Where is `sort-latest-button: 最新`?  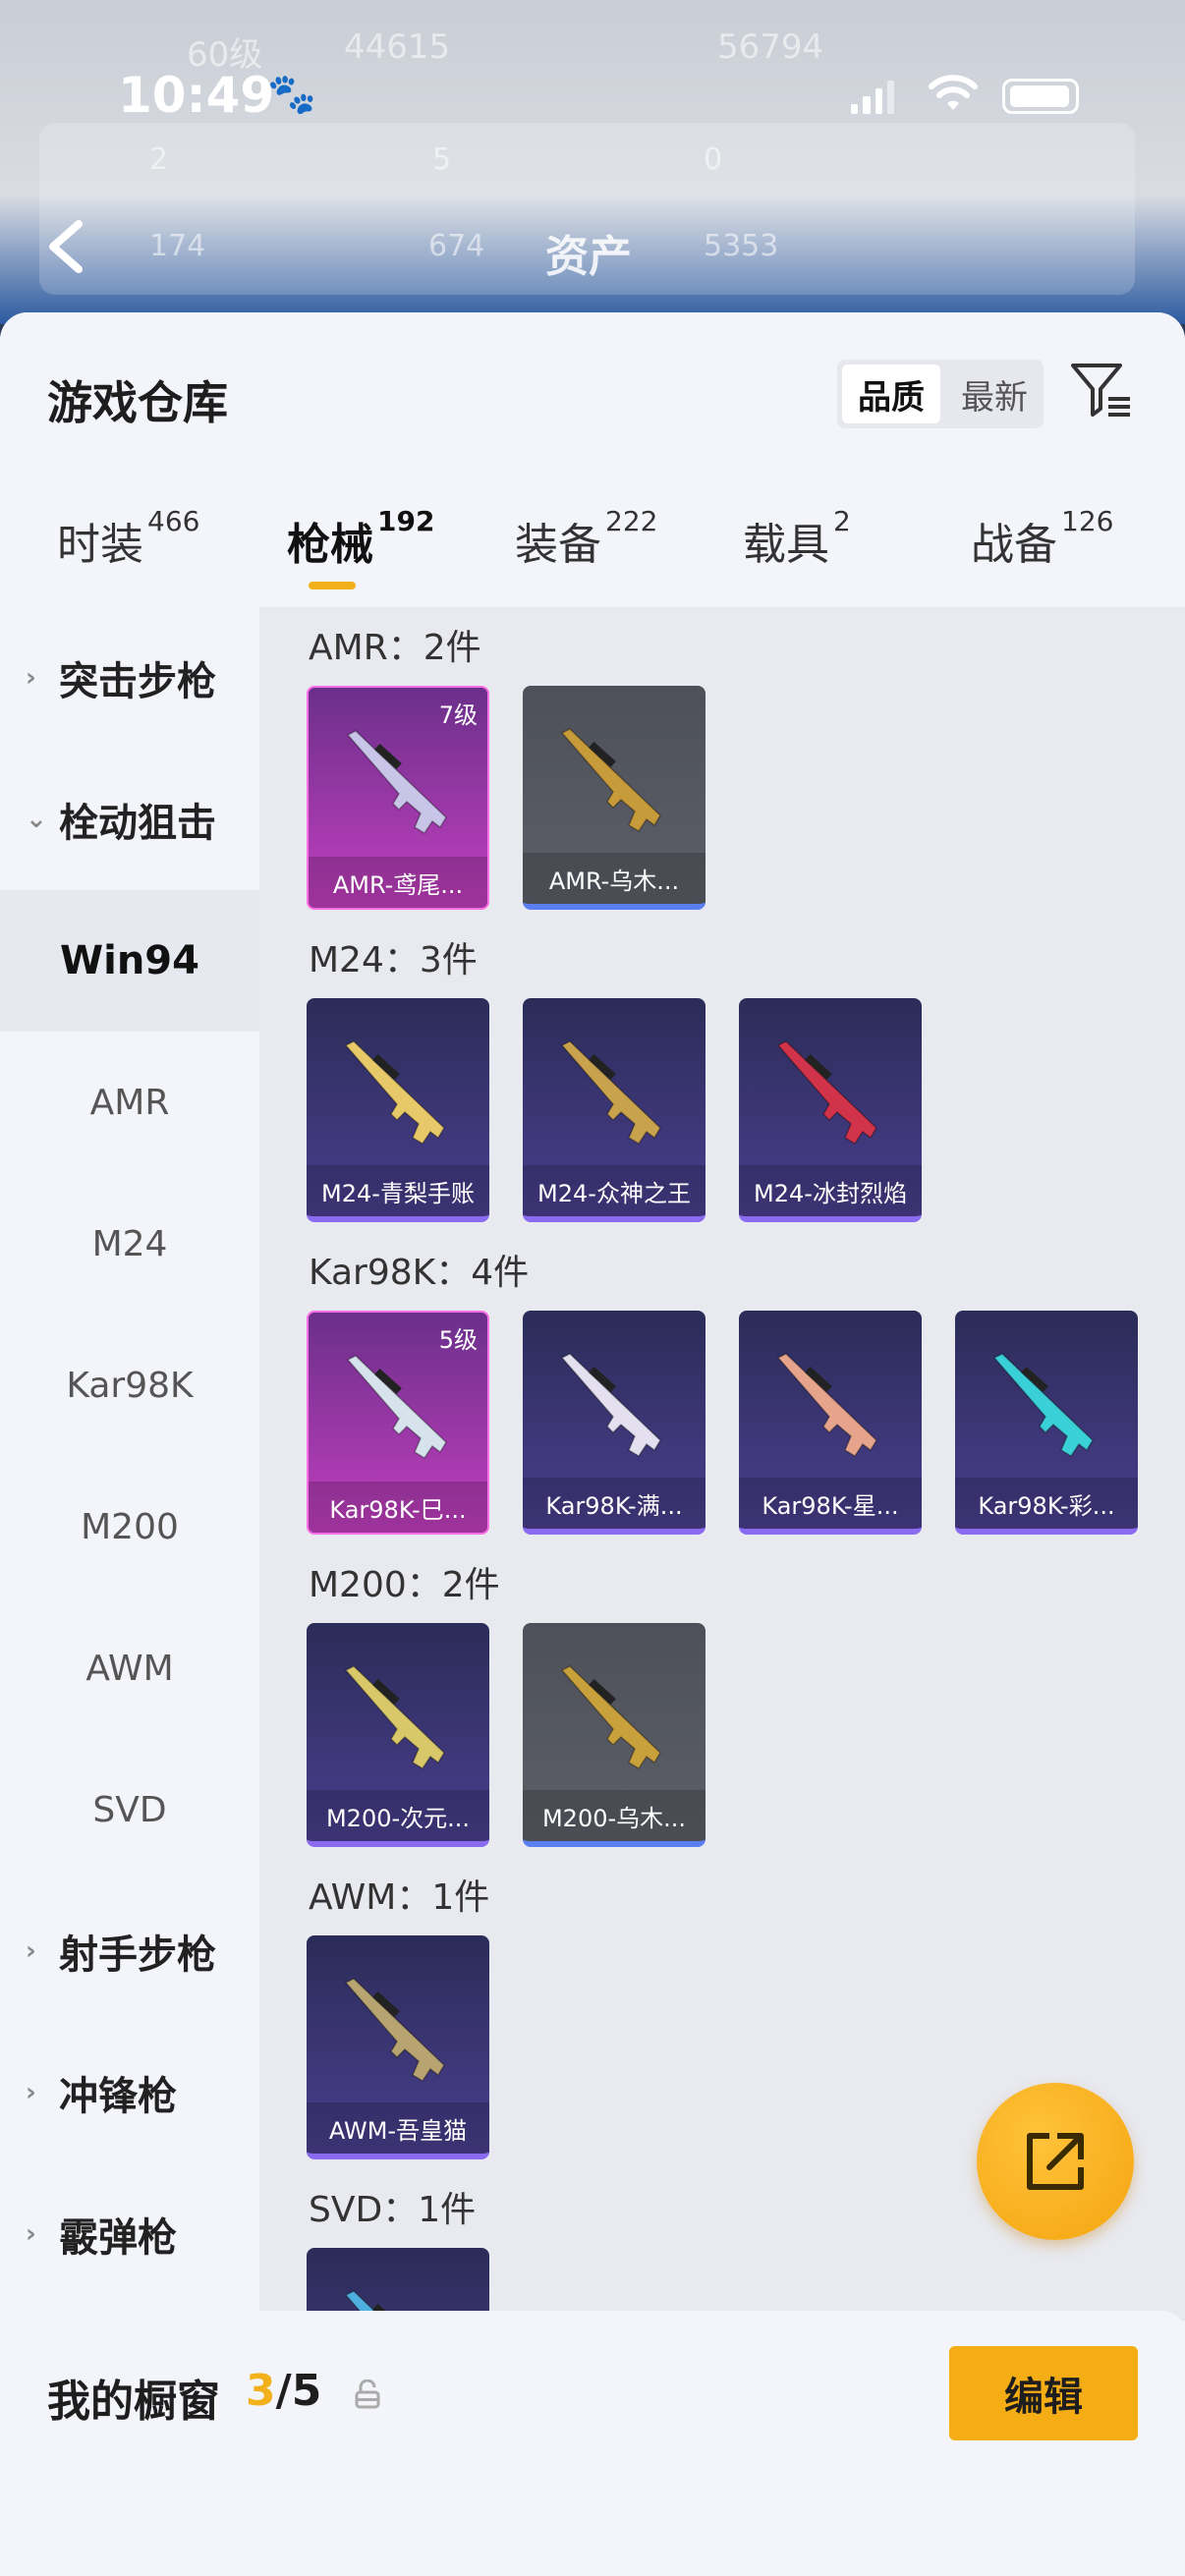 sort-latest-button: 最新 is located at coordinates (995, 394).